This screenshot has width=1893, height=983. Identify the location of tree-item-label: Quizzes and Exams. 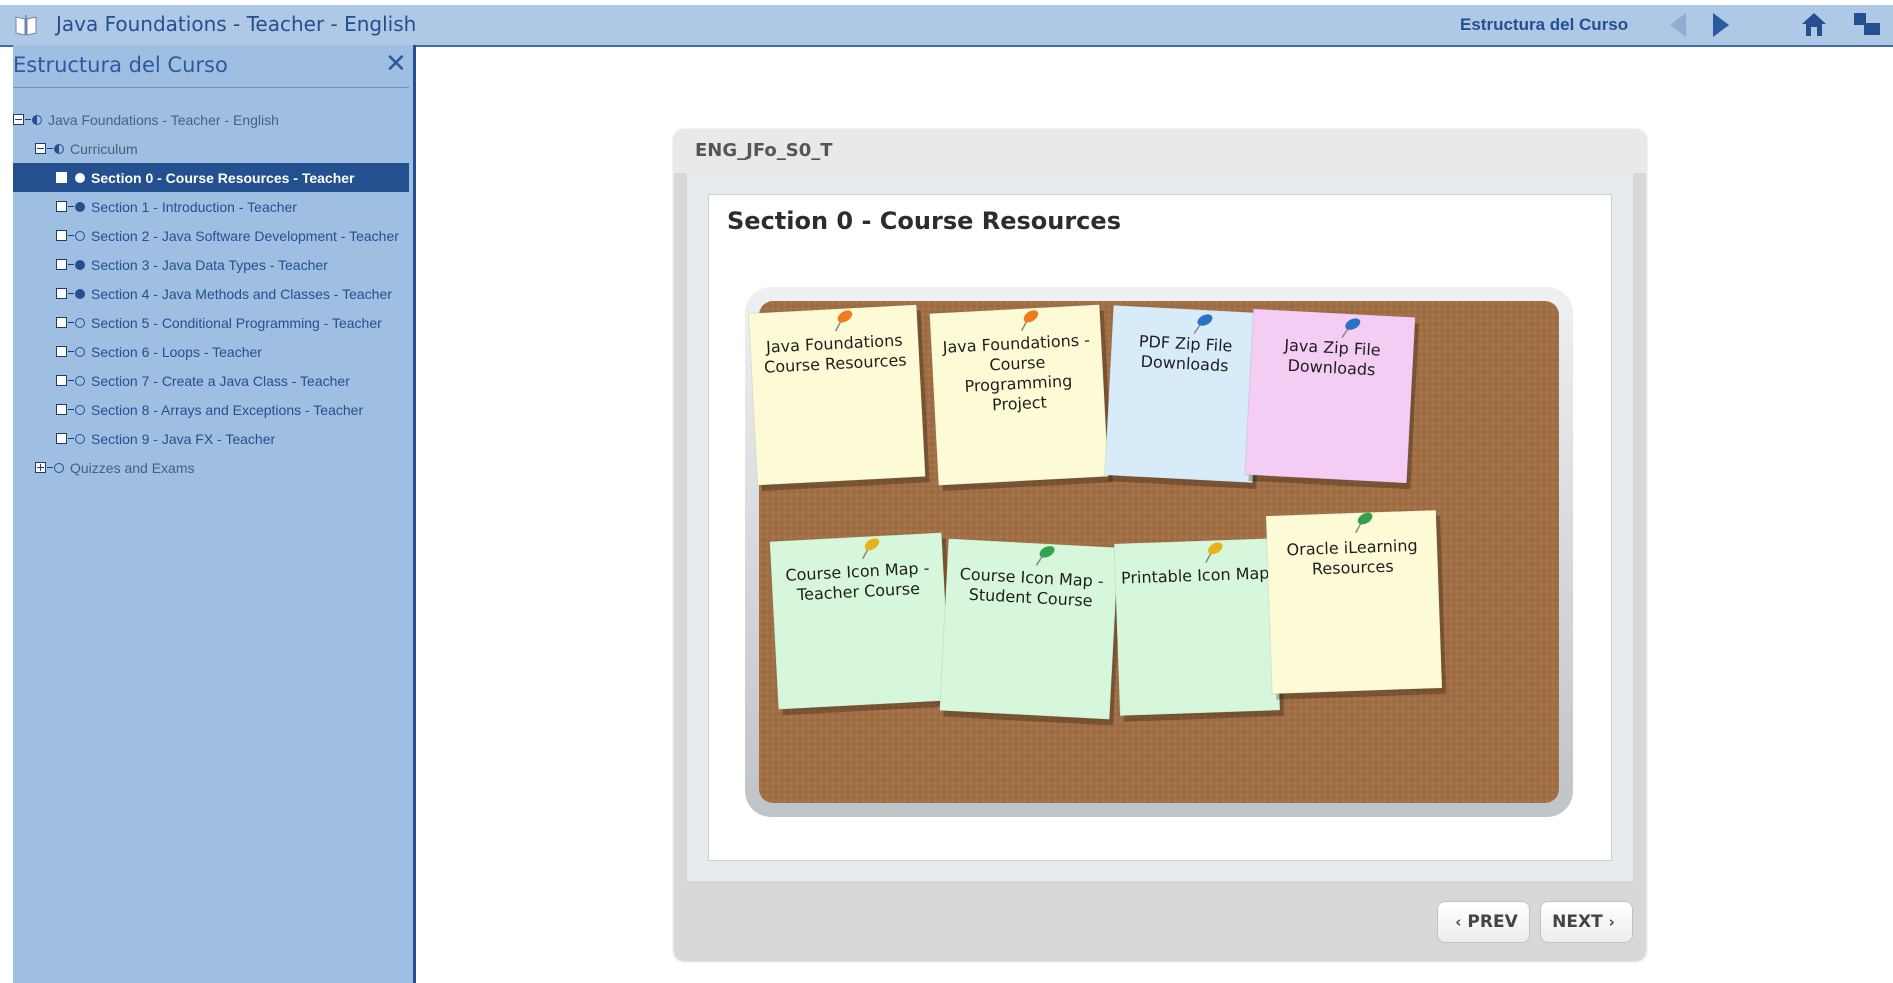
(132, 467).